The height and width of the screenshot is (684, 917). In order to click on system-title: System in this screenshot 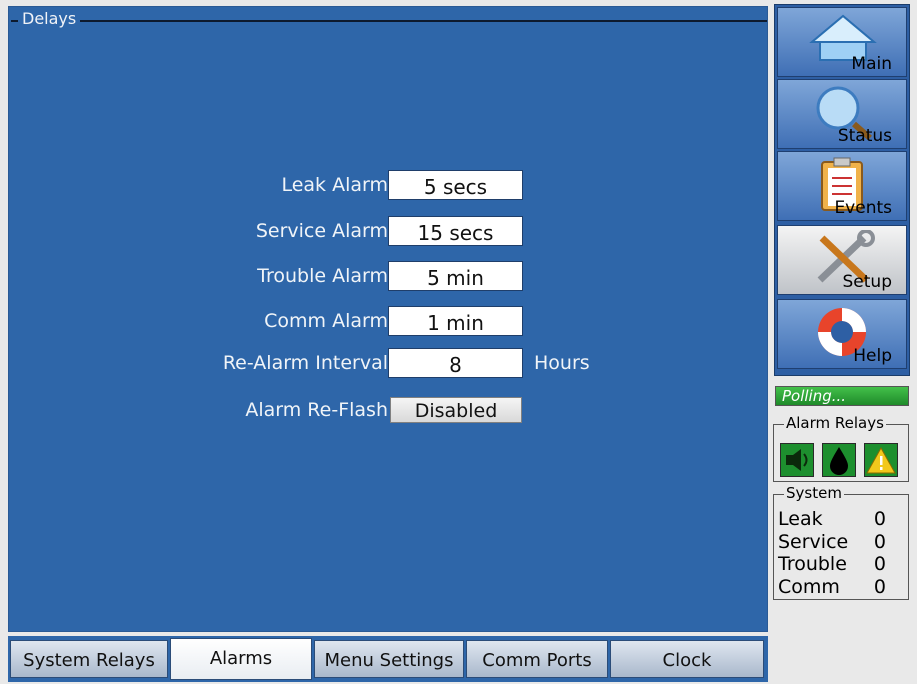, I will do `click(814, 493)`.